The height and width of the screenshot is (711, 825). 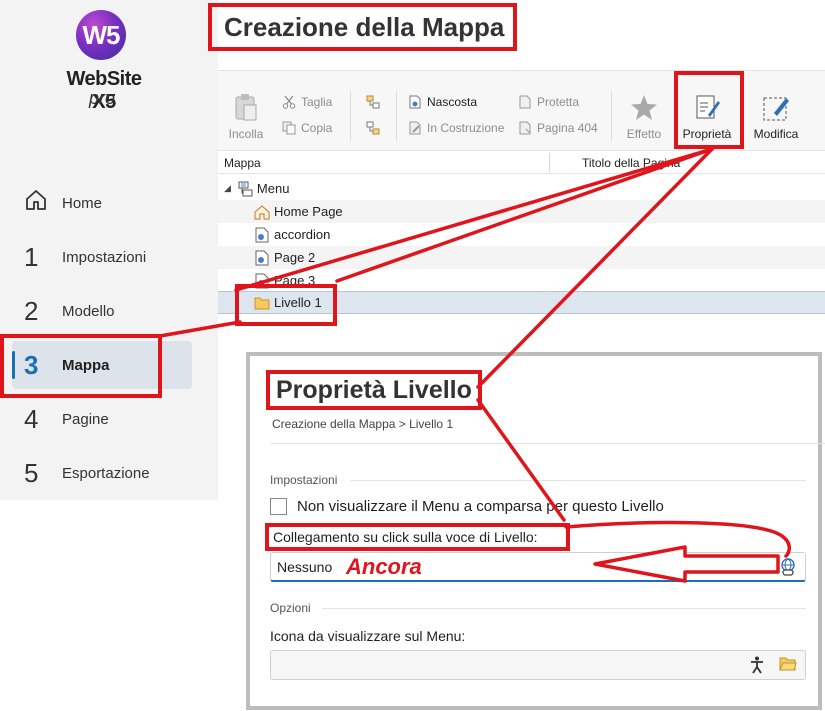 I want to click on hidden-button: Nascosta, so click(x=442, y=102).